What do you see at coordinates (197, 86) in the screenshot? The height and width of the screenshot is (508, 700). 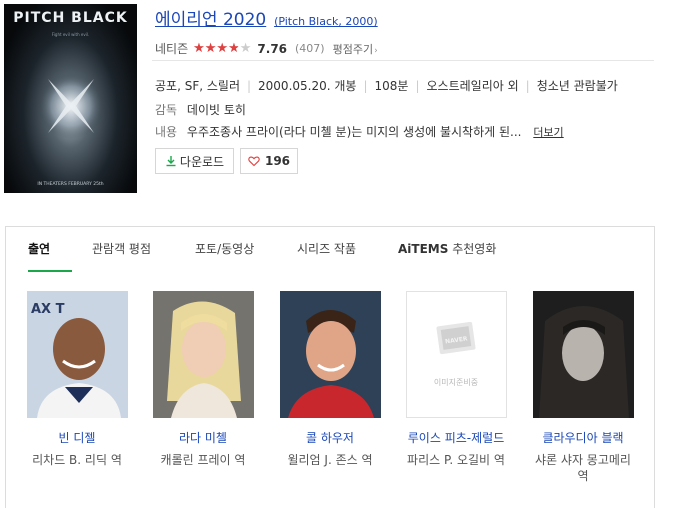 I see `genre: 공포, SF, 스릴러` at bounding box center [197, 86].